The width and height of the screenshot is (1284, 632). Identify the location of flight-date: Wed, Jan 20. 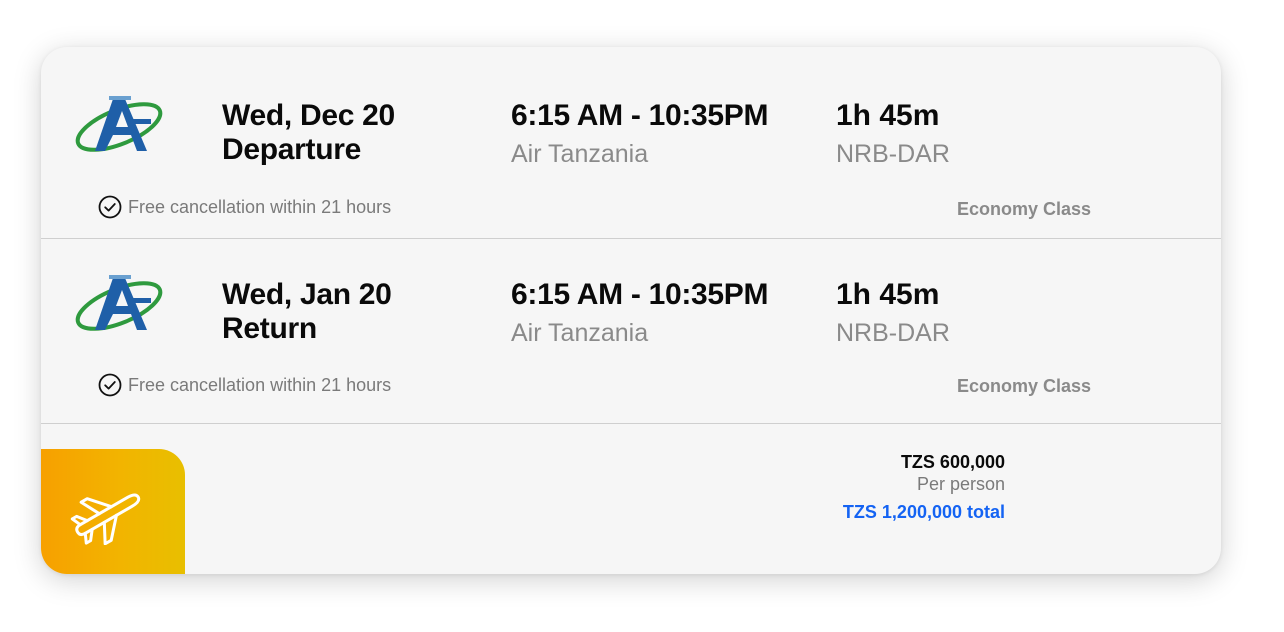
(307, 294).